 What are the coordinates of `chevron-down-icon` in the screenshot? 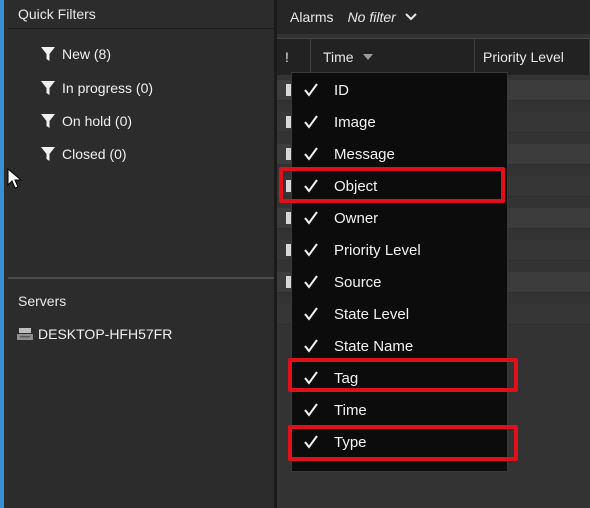 It's located at (411, 17).